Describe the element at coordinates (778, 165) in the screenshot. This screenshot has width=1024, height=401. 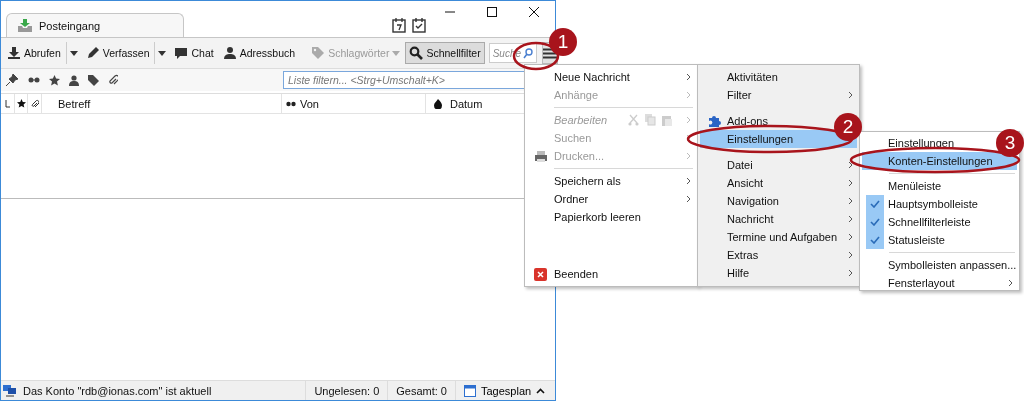
I see `menu-item: Datei` at that location.